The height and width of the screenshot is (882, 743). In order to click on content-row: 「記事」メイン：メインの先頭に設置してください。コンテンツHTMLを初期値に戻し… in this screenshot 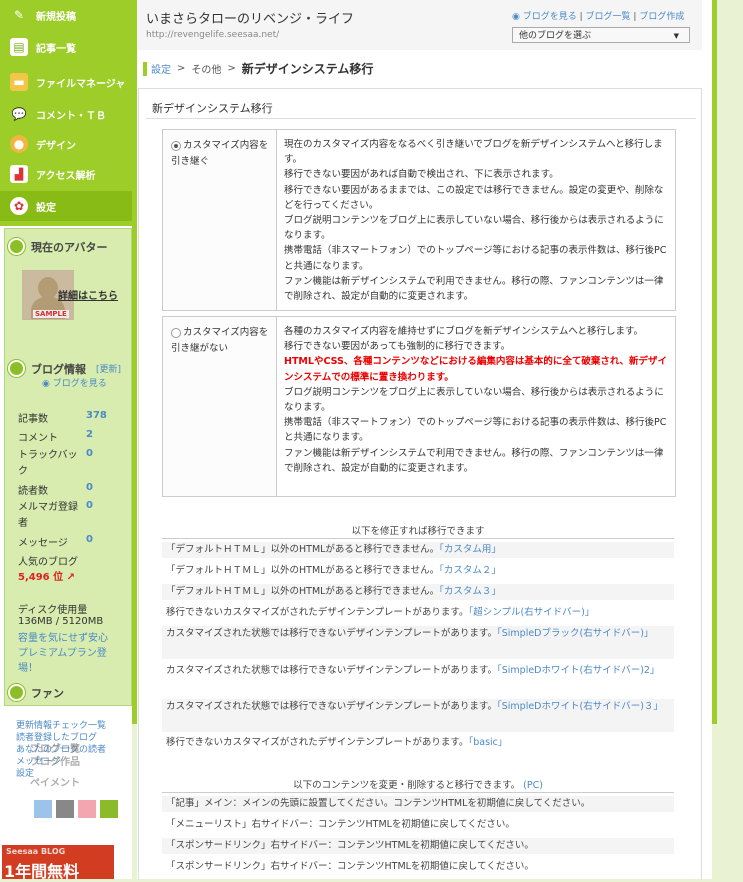, I will do `click(418, 804)`.